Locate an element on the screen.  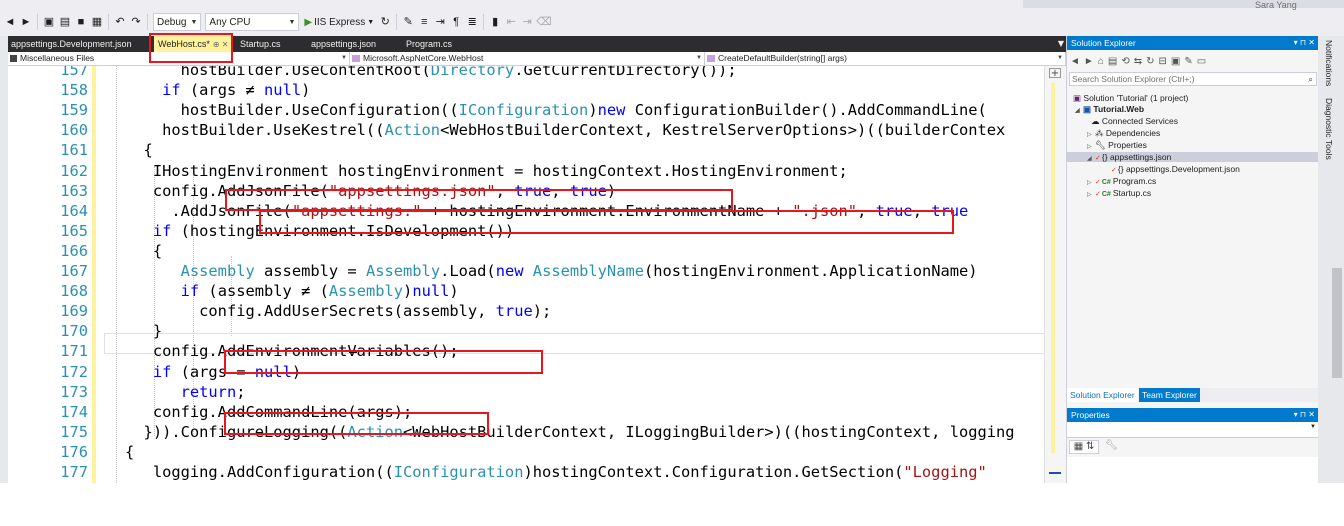
scrollbar-thumb is located at coordinates (1055, 455).